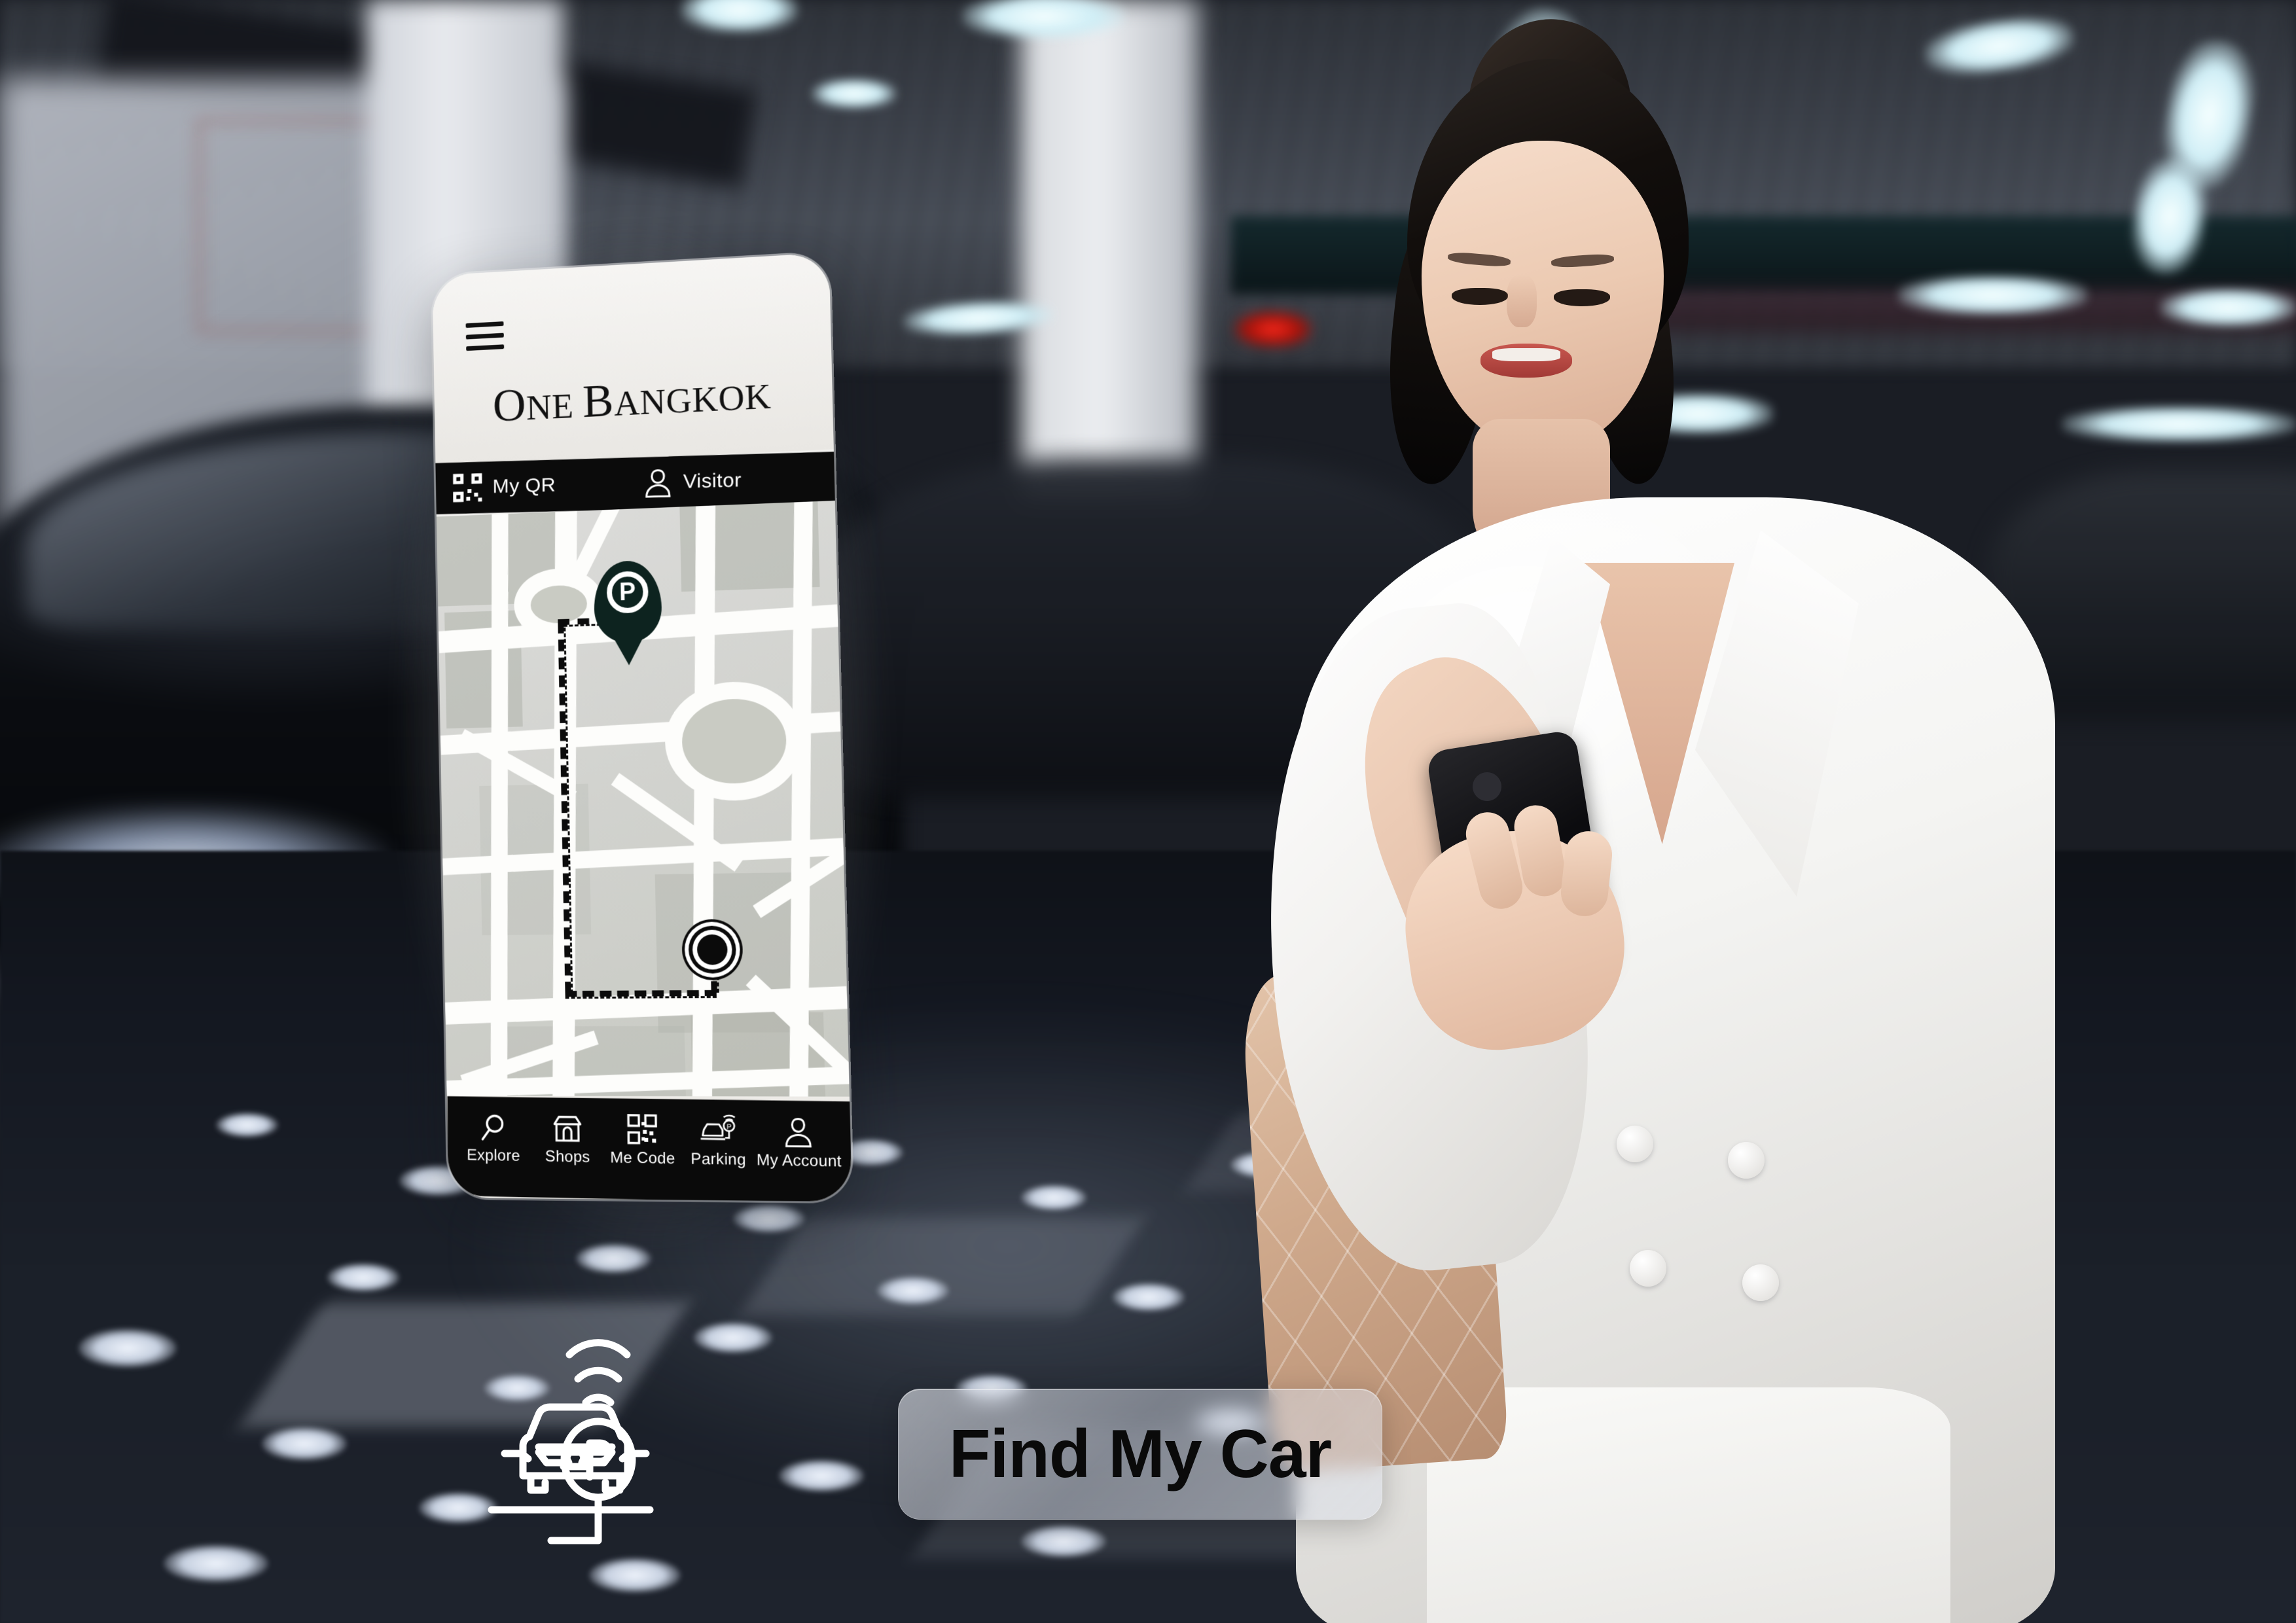 This screenshot has width=2296, height=1623. What do you see at coordinates (1480, 296) in the screenshot?
I see `eye-left` at bounding box center [1480, 296].